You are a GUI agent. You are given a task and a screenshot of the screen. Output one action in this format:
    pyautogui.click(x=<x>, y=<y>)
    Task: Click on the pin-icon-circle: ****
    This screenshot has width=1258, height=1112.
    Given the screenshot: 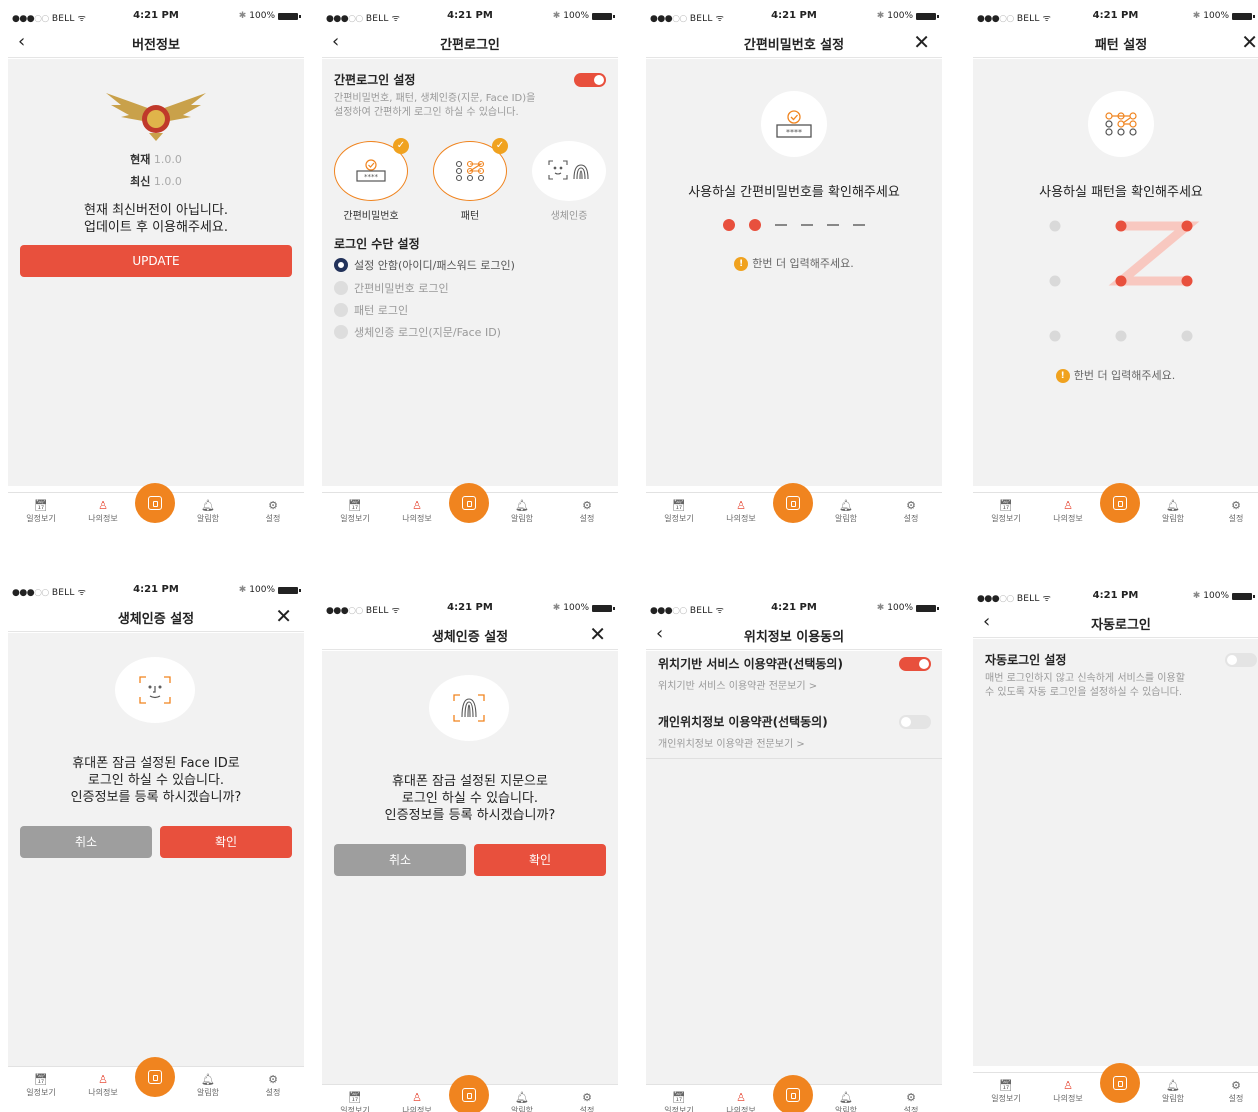 What is the action you would take?
    pyautogui.click(x=794, y=124)
    